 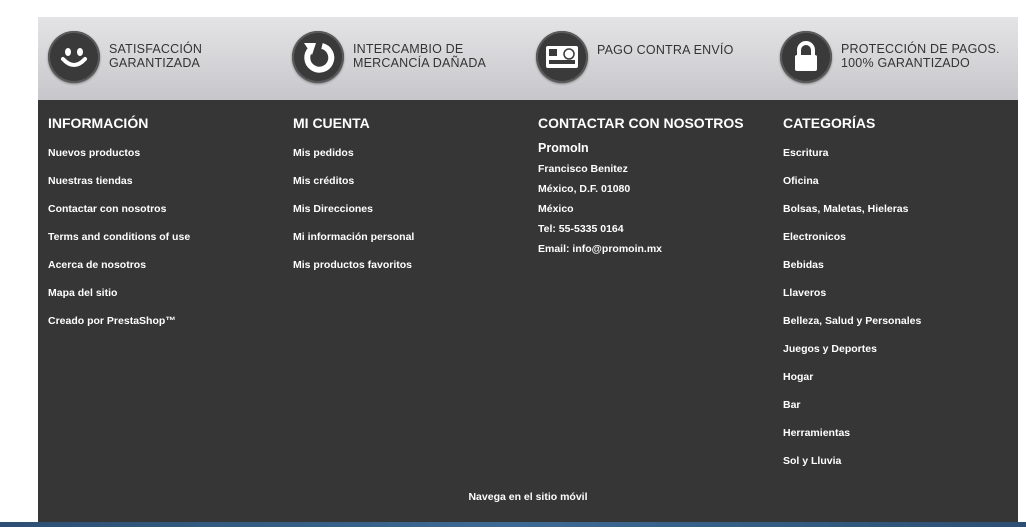 I want to click on contact-phone: Tel: 55-5335 0164, so click(x=581, y=229).